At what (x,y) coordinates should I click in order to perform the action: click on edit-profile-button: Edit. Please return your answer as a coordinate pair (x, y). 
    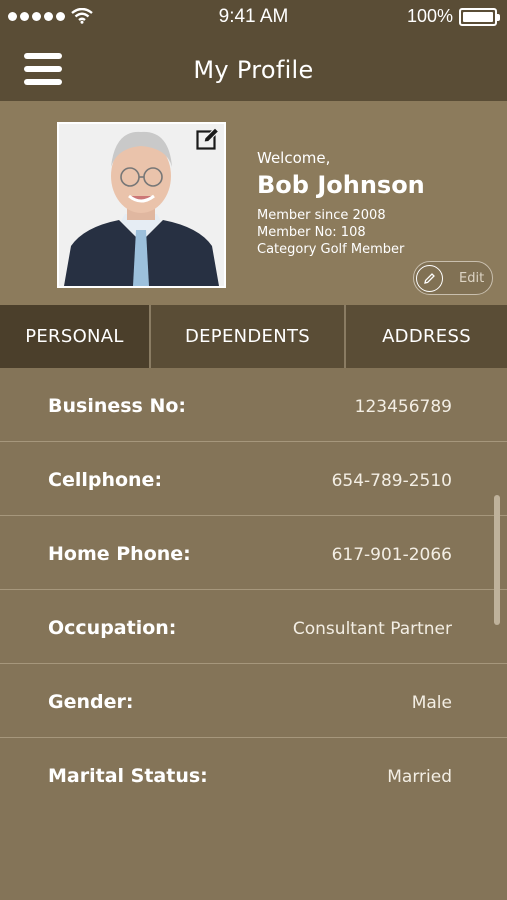
    Looking at the image, I should click on (453, 278).